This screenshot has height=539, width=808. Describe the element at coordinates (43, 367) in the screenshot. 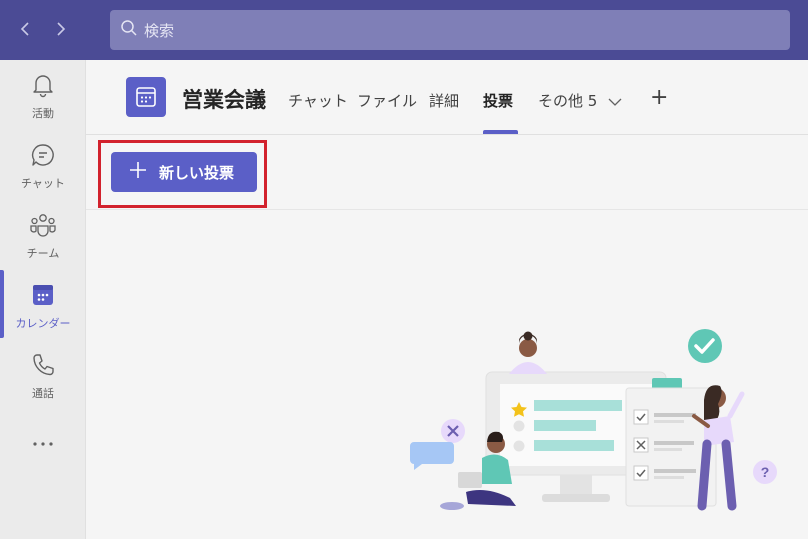

I see `phone-icon` at that location.